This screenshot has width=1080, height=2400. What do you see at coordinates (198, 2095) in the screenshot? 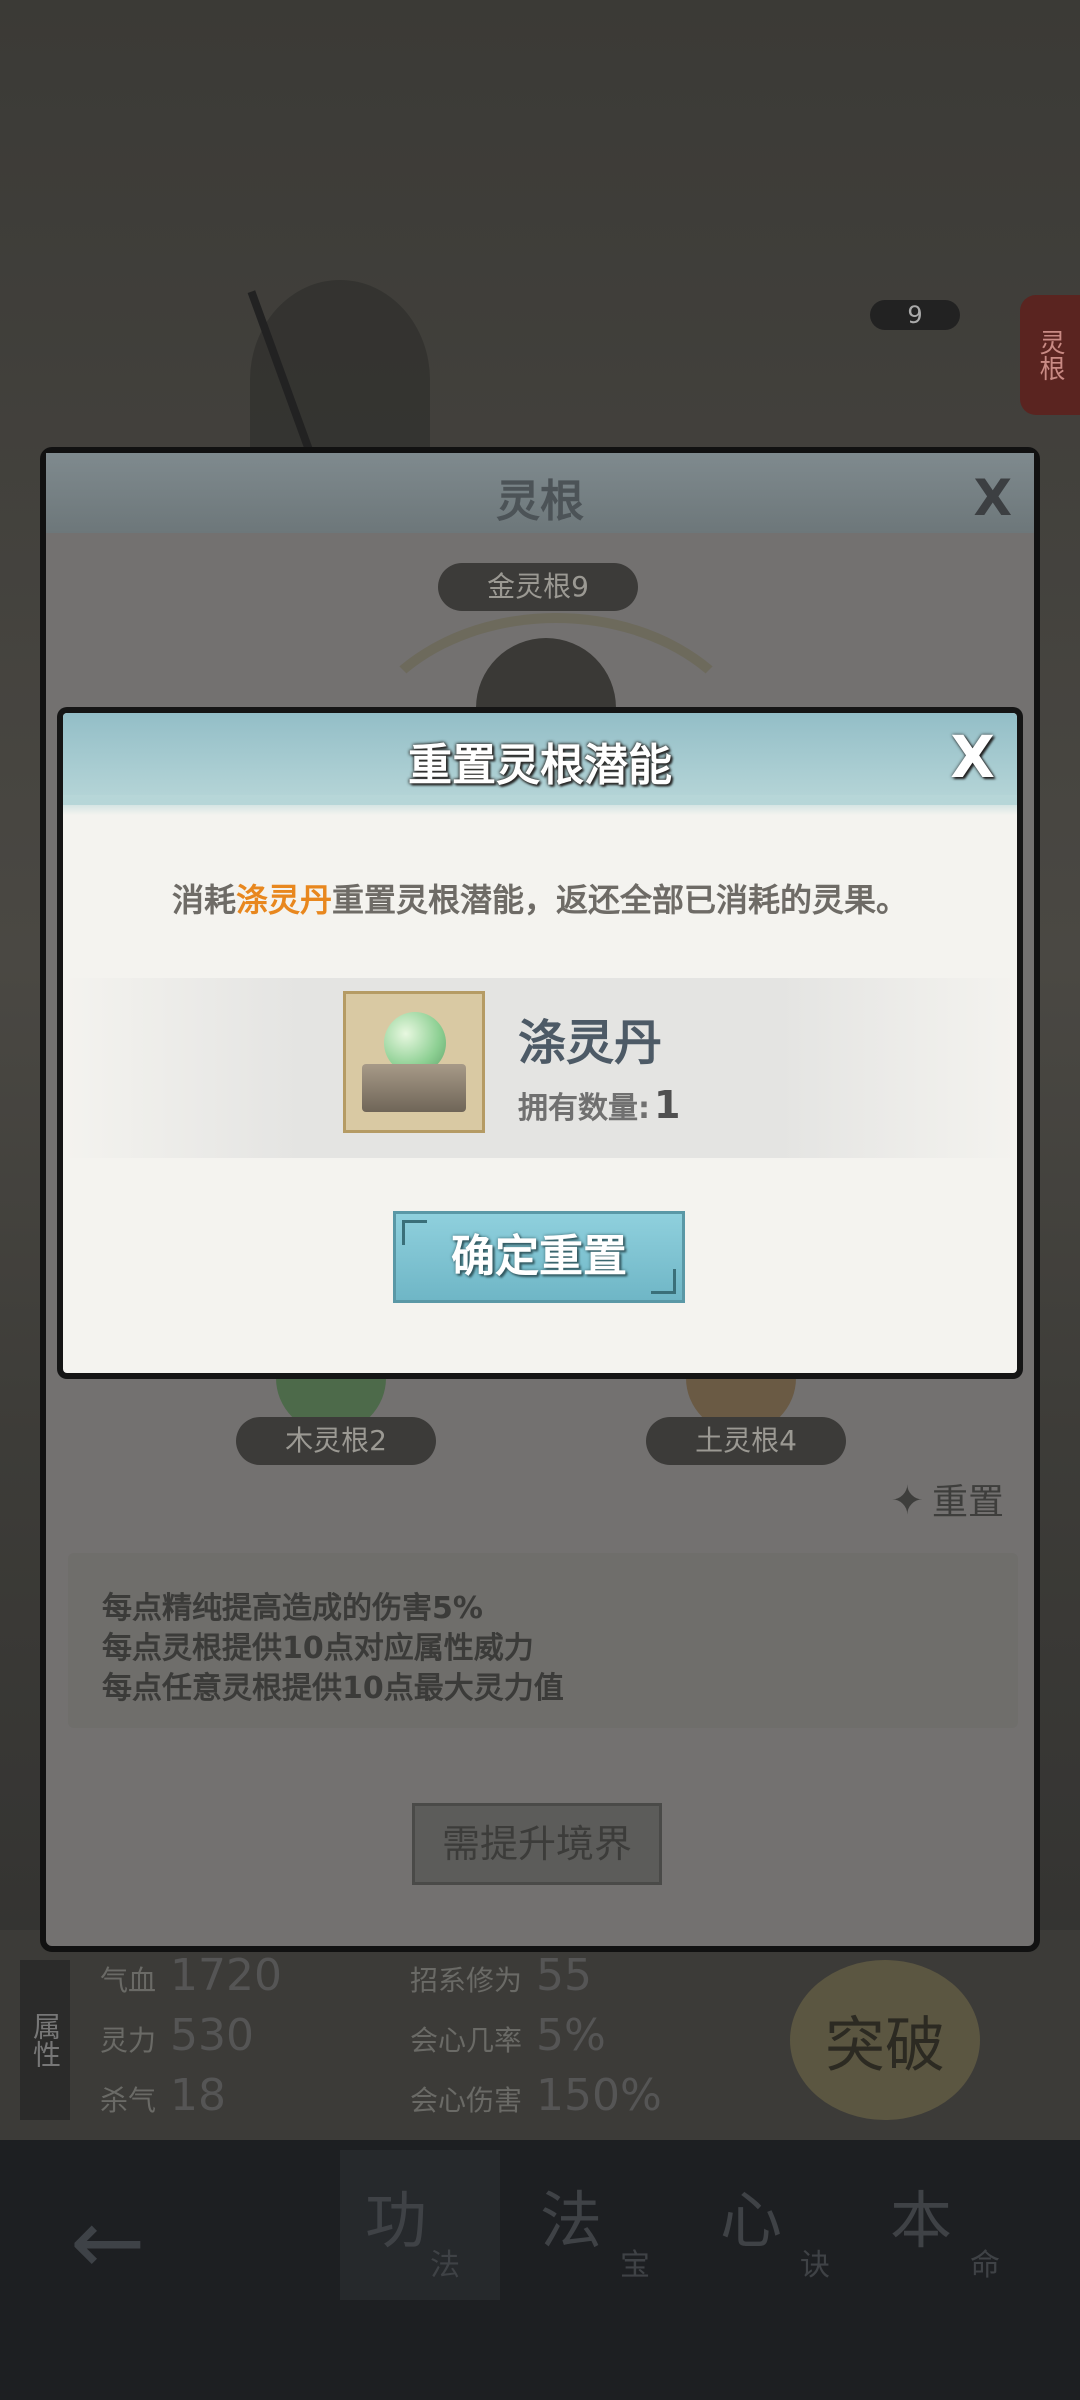
I see `stat-value: 18` at bounding box center [198, 2095].